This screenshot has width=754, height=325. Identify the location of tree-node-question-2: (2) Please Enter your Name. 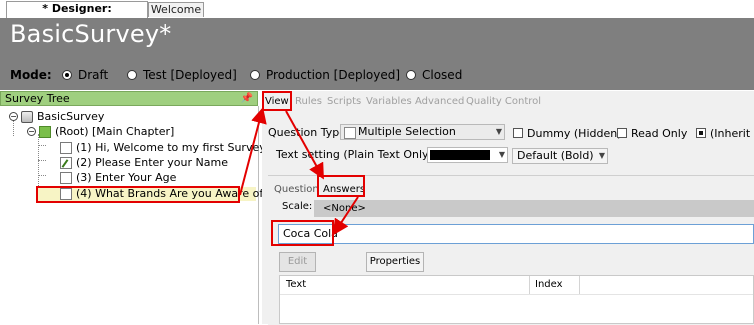
(144, 162).